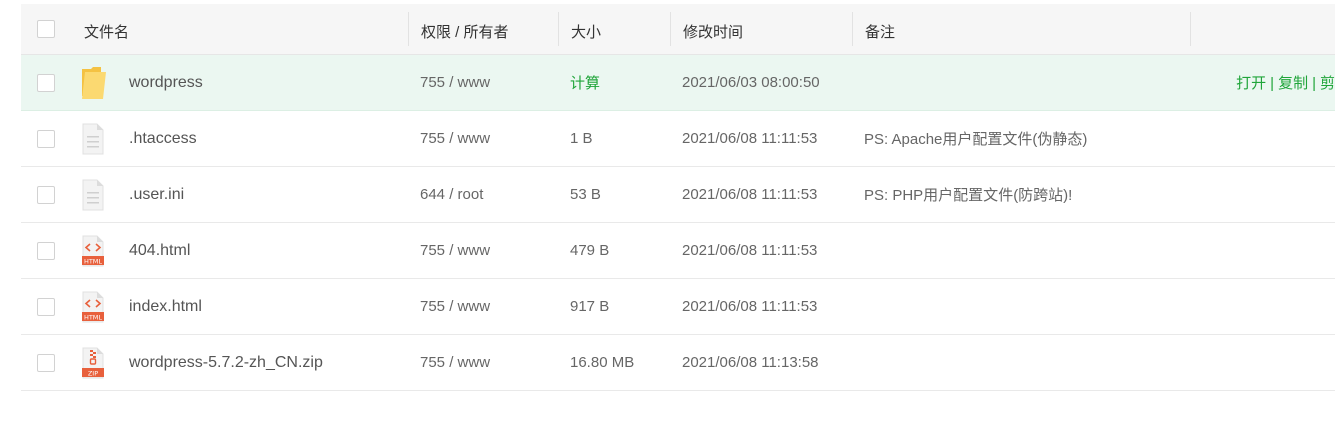 This screenshot has height=445, width=1335. Describe the element at coordinates (1022, 29) in the screenshot. I see `header-note: 备注` at that location.